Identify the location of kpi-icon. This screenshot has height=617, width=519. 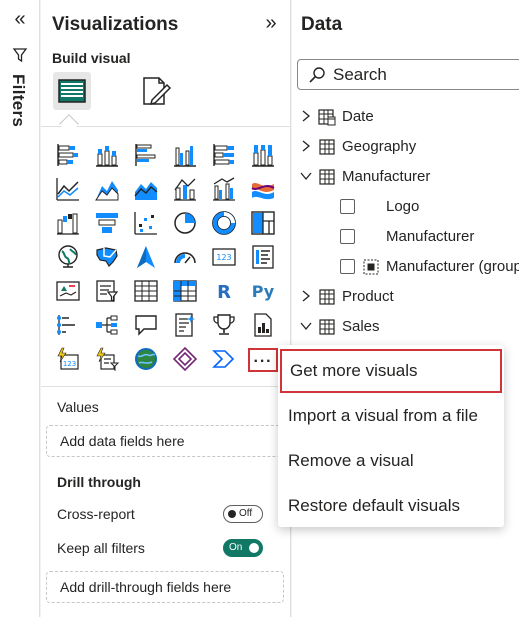
(68, 291).